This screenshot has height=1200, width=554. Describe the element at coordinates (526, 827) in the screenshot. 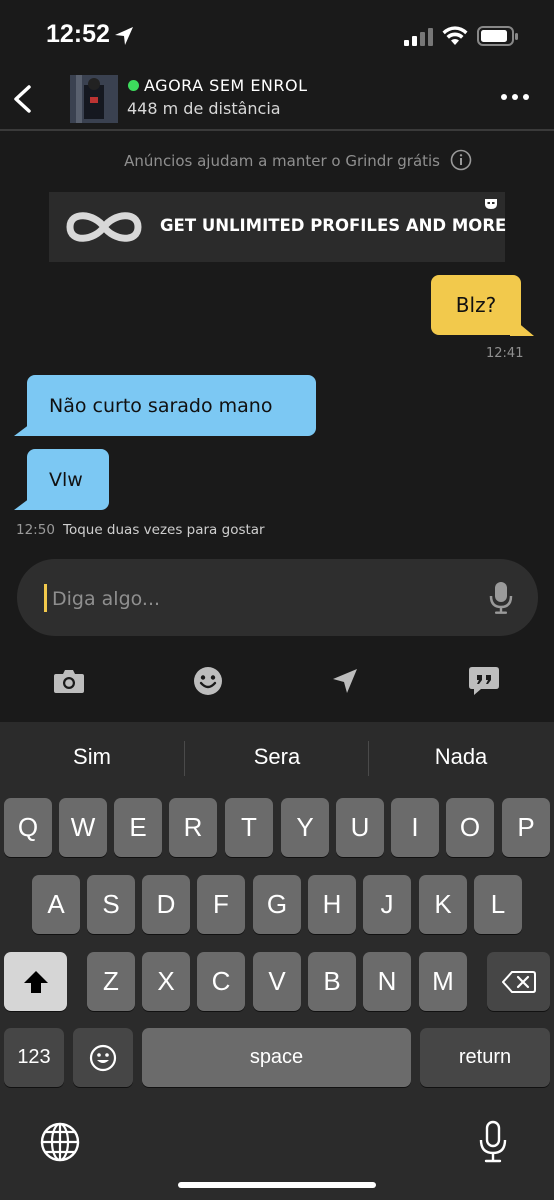

I see `key-p: P` at that location.